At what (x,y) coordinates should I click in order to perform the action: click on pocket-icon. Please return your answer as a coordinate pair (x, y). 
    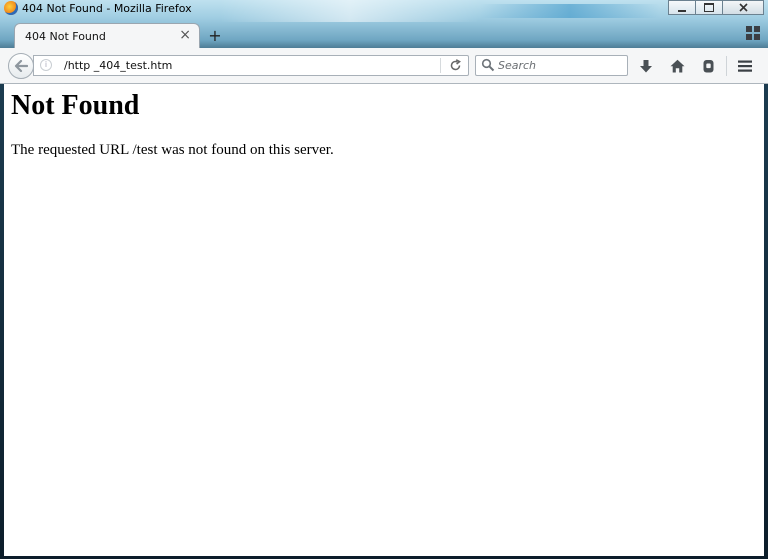
    Looking at the image, I should click on (708, 66).